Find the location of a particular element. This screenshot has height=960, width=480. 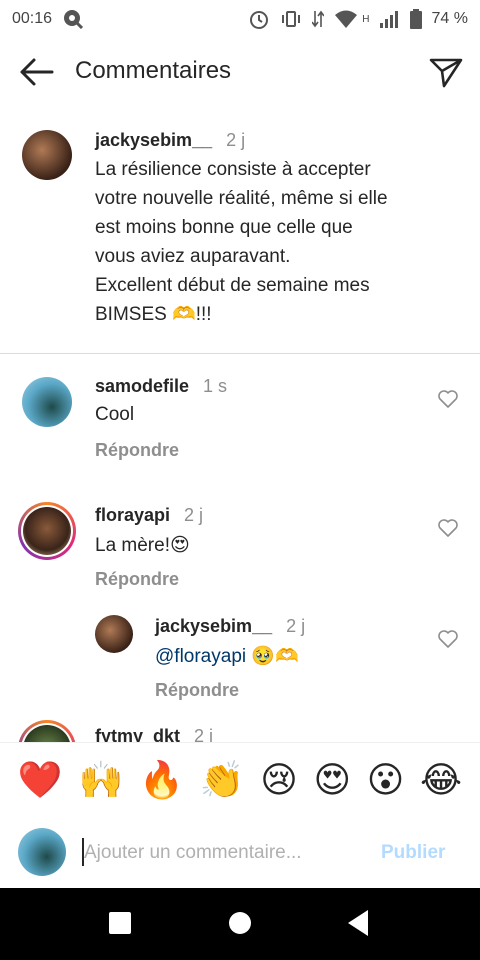

app-bar: Commentaires is located at coordinates (240, 72).